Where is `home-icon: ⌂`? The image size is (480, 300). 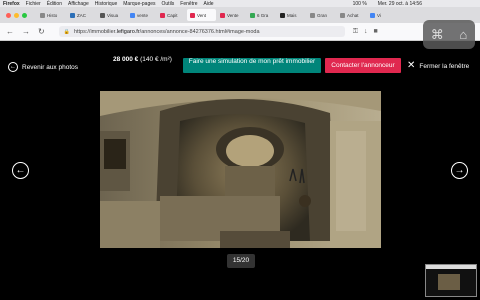 home-icon: ⌂ is located at coordinates (463, 34).